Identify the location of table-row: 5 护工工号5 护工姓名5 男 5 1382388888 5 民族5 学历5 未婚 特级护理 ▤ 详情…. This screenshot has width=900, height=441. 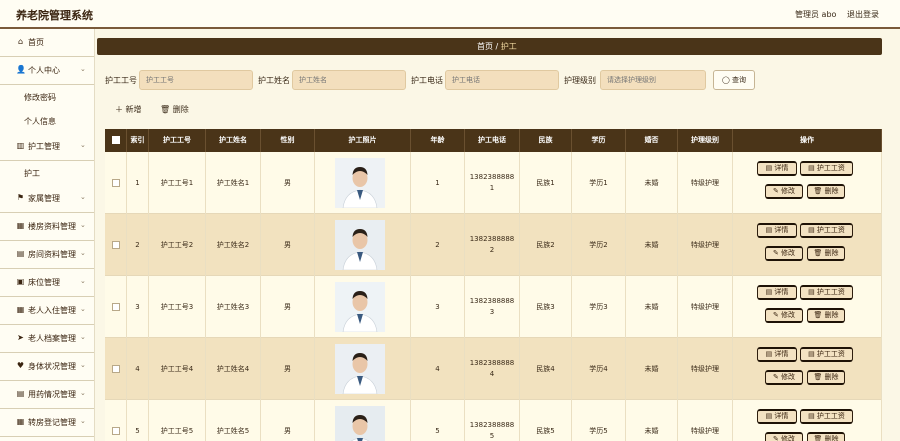
(493, 420).